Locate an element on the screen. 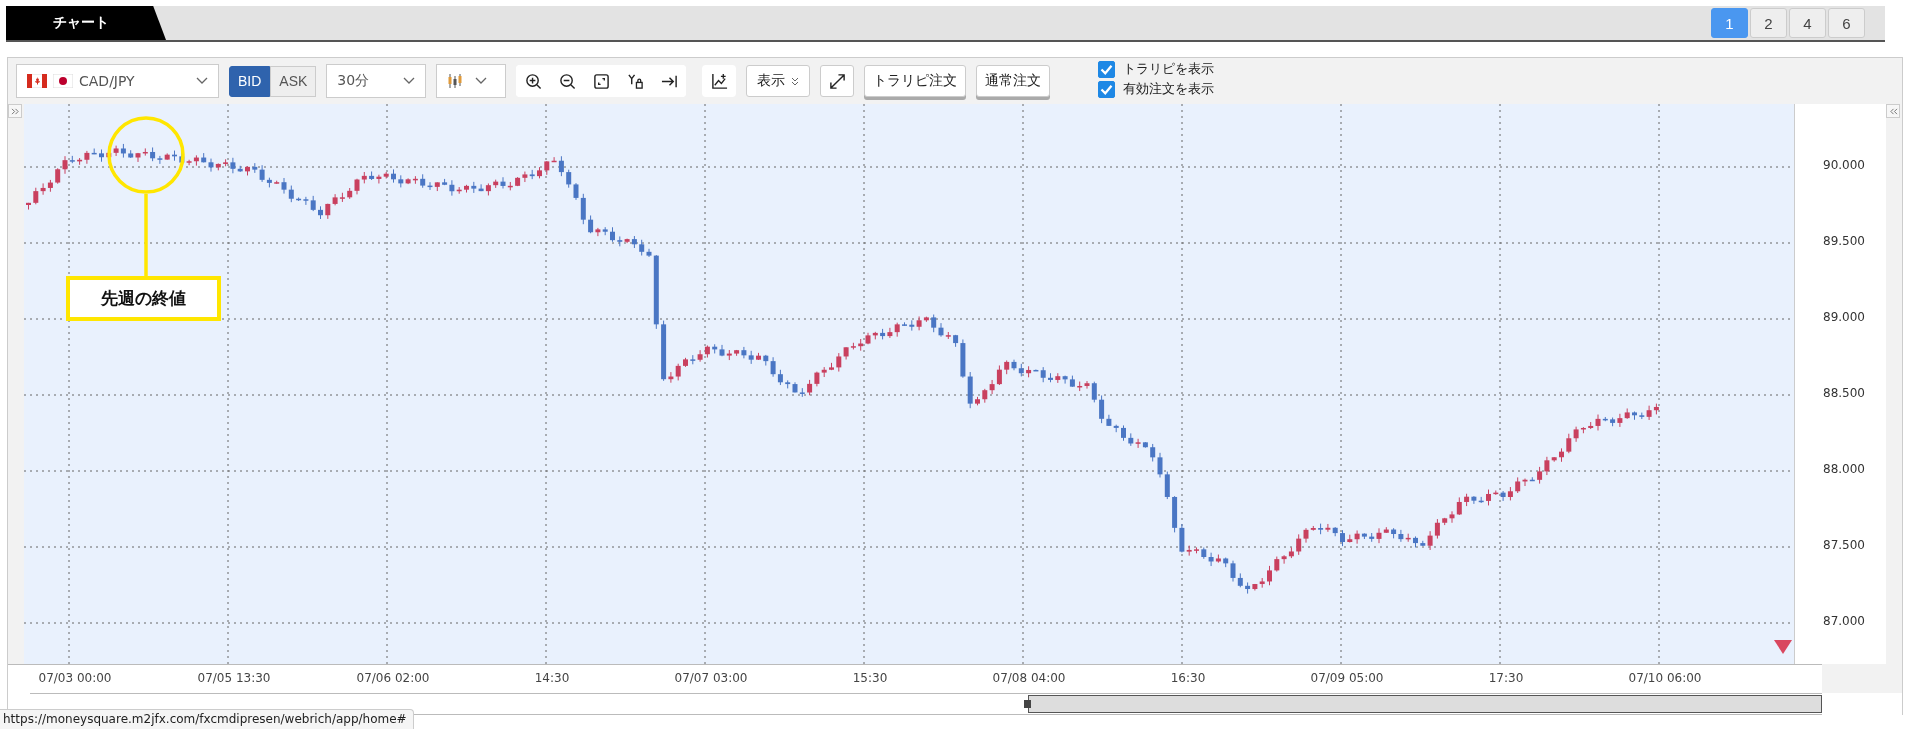 The image size is (1915, 729). y-axis-label: 87.500 is located at coordinates (1844, 545).